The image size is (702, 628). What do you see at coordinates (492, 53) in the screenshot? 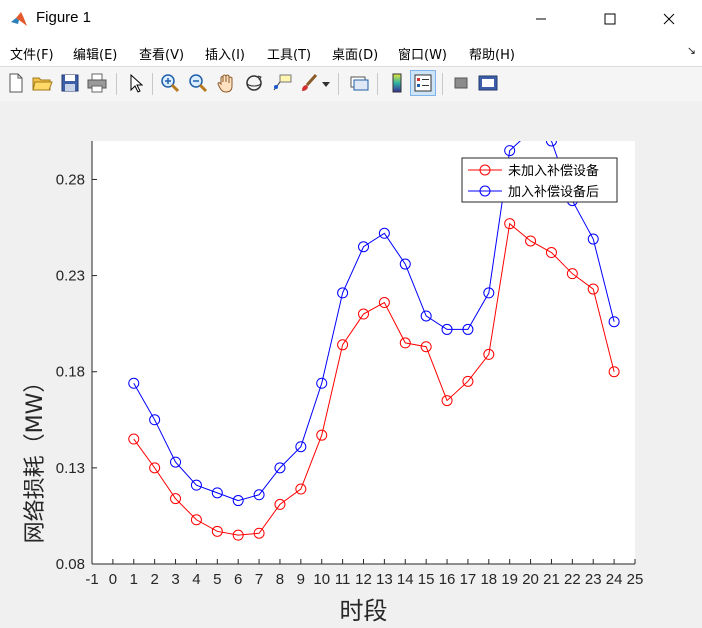
I see `menu-help: 帮助(H)` at bounding box center [492, 53].